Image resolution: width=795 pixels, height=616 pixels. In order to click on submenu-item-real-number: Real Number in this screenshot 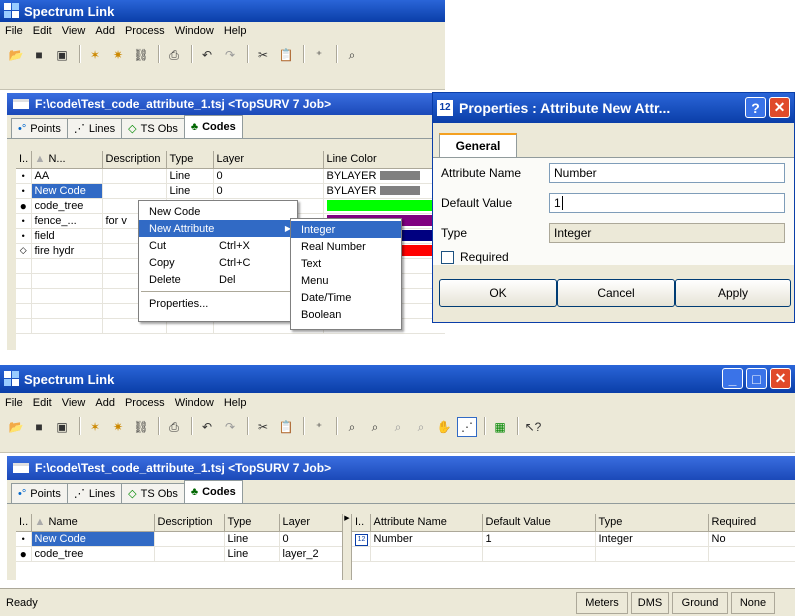, I will do `click(346, 246)`.